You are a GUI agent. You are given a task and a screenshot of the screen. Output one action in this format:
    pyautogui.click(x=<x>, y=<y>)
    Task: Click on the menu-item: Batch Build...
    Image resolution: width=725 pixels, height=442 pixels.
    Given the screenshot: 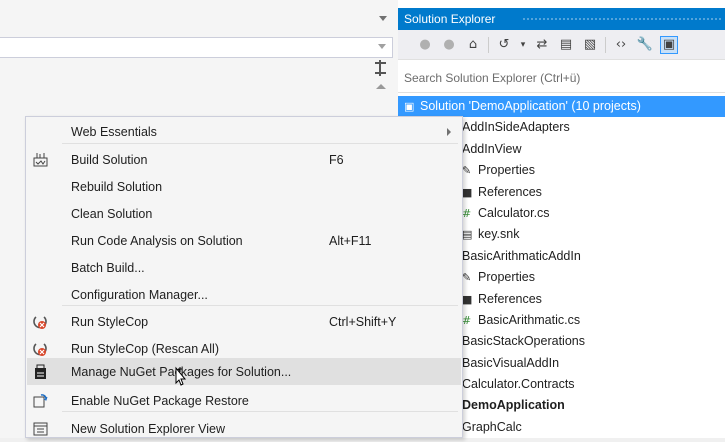 What is the action you would take?
    pyautogui.click(x=244, y=267)
    